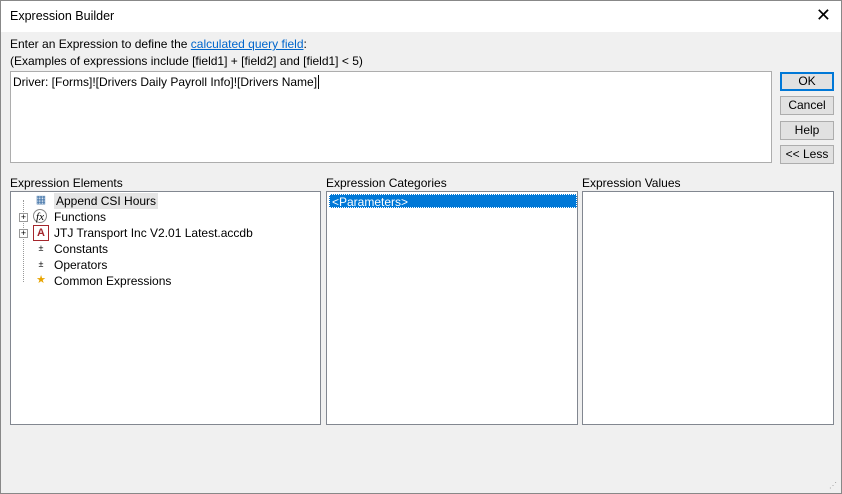  What do you see at coordinates (40, 216) in the screenshot?
I see `function-icon: fx` at bounding box center [40, 216].